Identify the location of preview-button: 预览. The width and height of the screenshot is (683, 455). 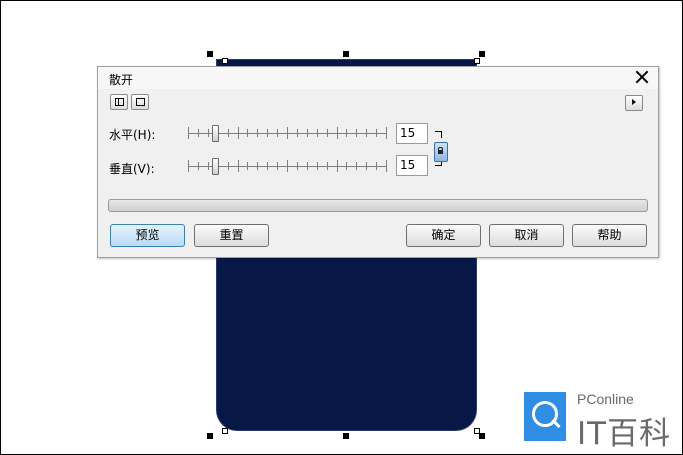
(147, 235).